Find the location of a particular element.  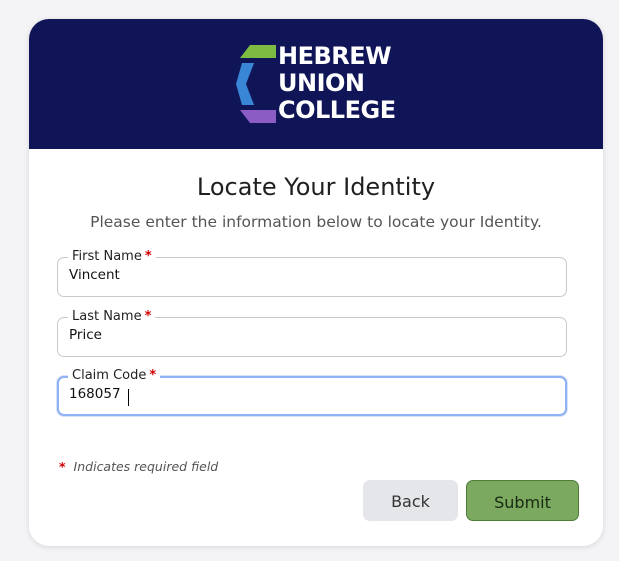

first-name-label: First Name * is located at coordinates (112, 257).